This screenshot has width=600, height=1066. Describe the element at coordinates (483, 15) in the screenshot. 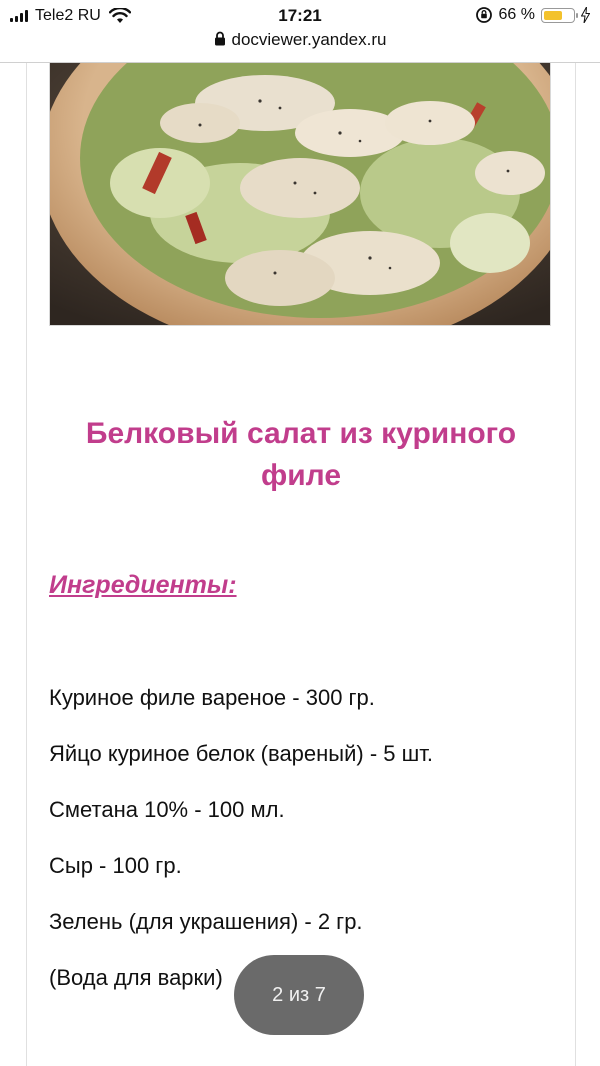

I see `rotation-lock-icon` at that location.